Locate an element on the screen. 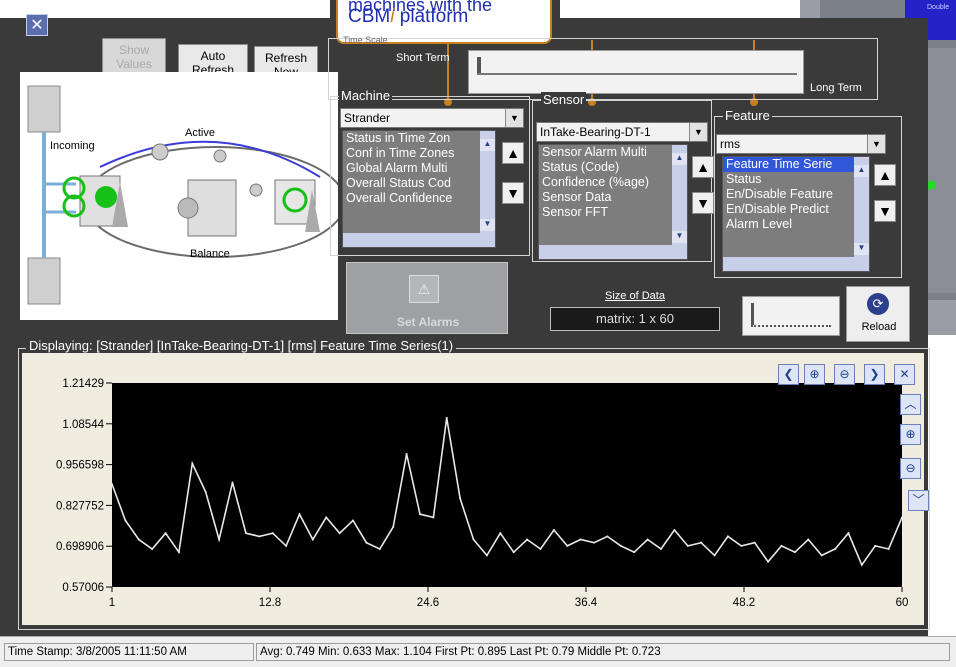 Image resolution: width=956 pixels, height=667 pixels. feature-move-up-button: ▲ is located at coordinates (885, 175).